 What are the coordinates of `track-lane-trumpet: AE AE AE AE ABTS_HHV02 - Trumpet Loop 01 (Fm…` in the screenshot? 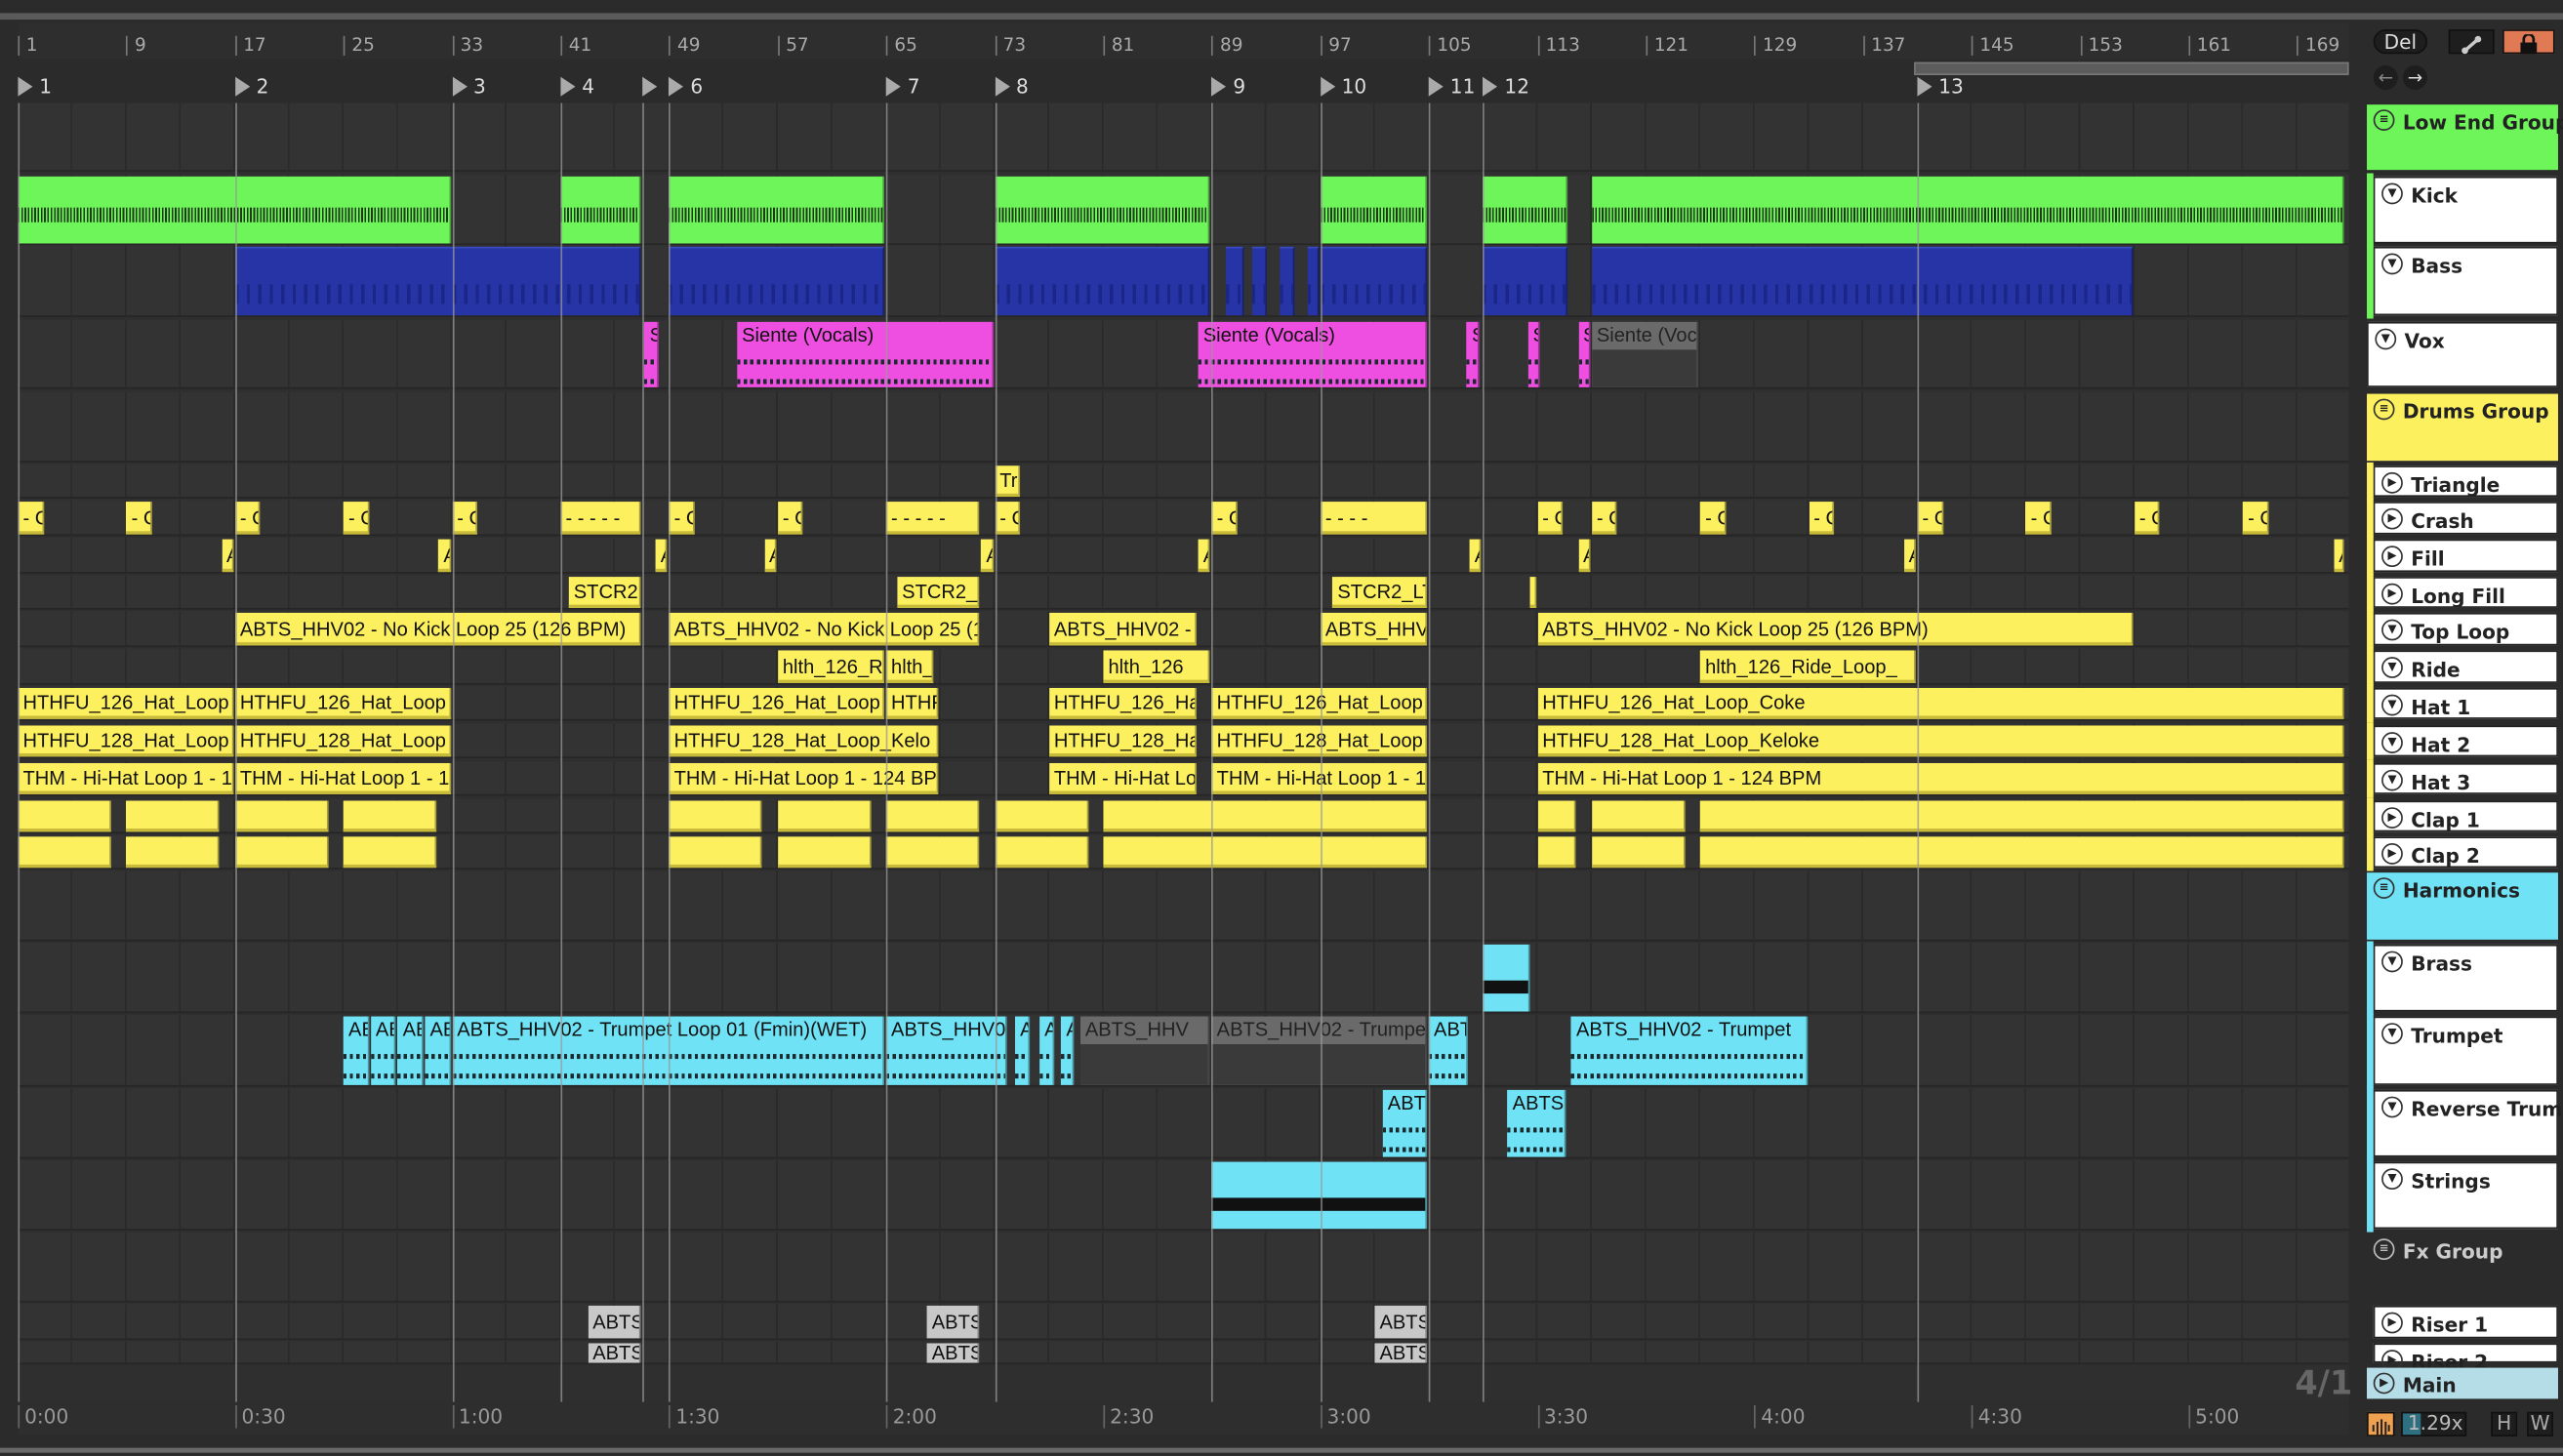 It's located at (1183, 1050).